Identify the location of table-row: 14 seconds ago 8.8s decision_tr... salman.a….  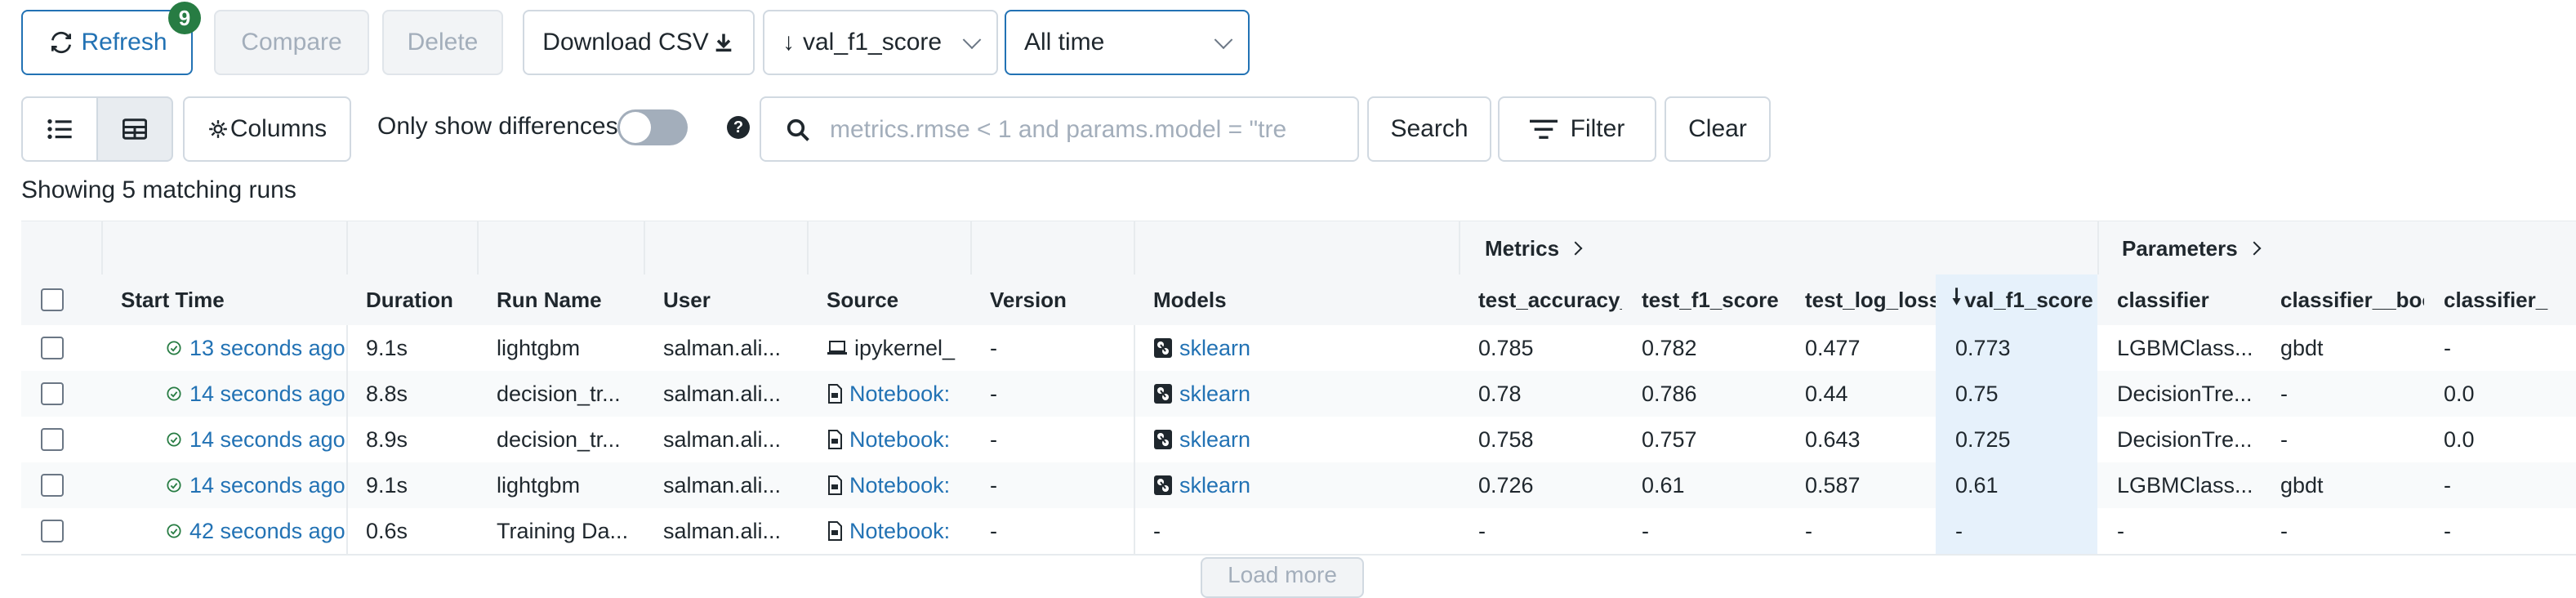
(1298, 395).